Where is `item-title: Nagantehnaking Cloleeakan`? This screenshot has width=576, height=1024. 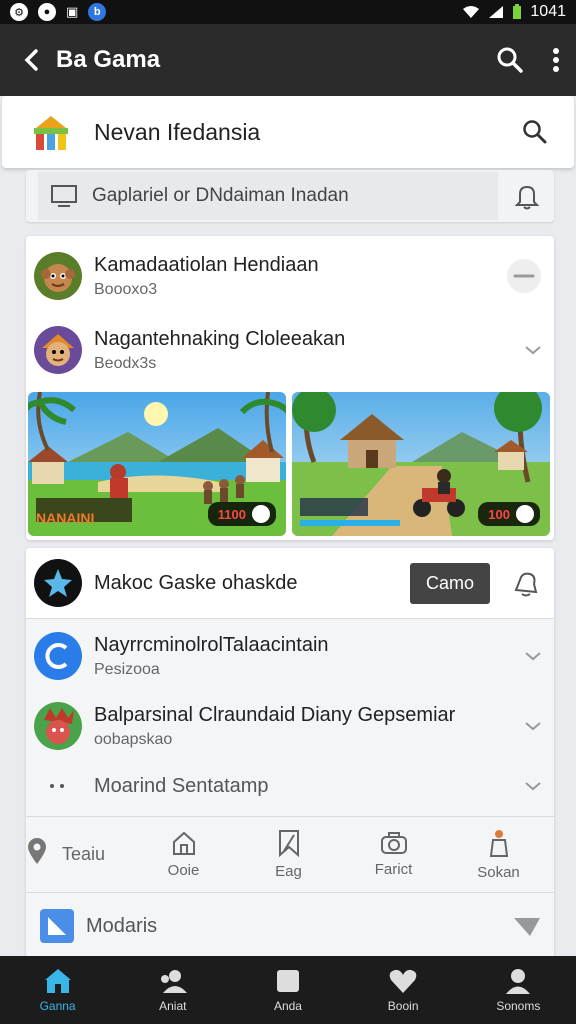 item-title: Nagantehnaking Cloleeakan is located at coordinates (220, 338).